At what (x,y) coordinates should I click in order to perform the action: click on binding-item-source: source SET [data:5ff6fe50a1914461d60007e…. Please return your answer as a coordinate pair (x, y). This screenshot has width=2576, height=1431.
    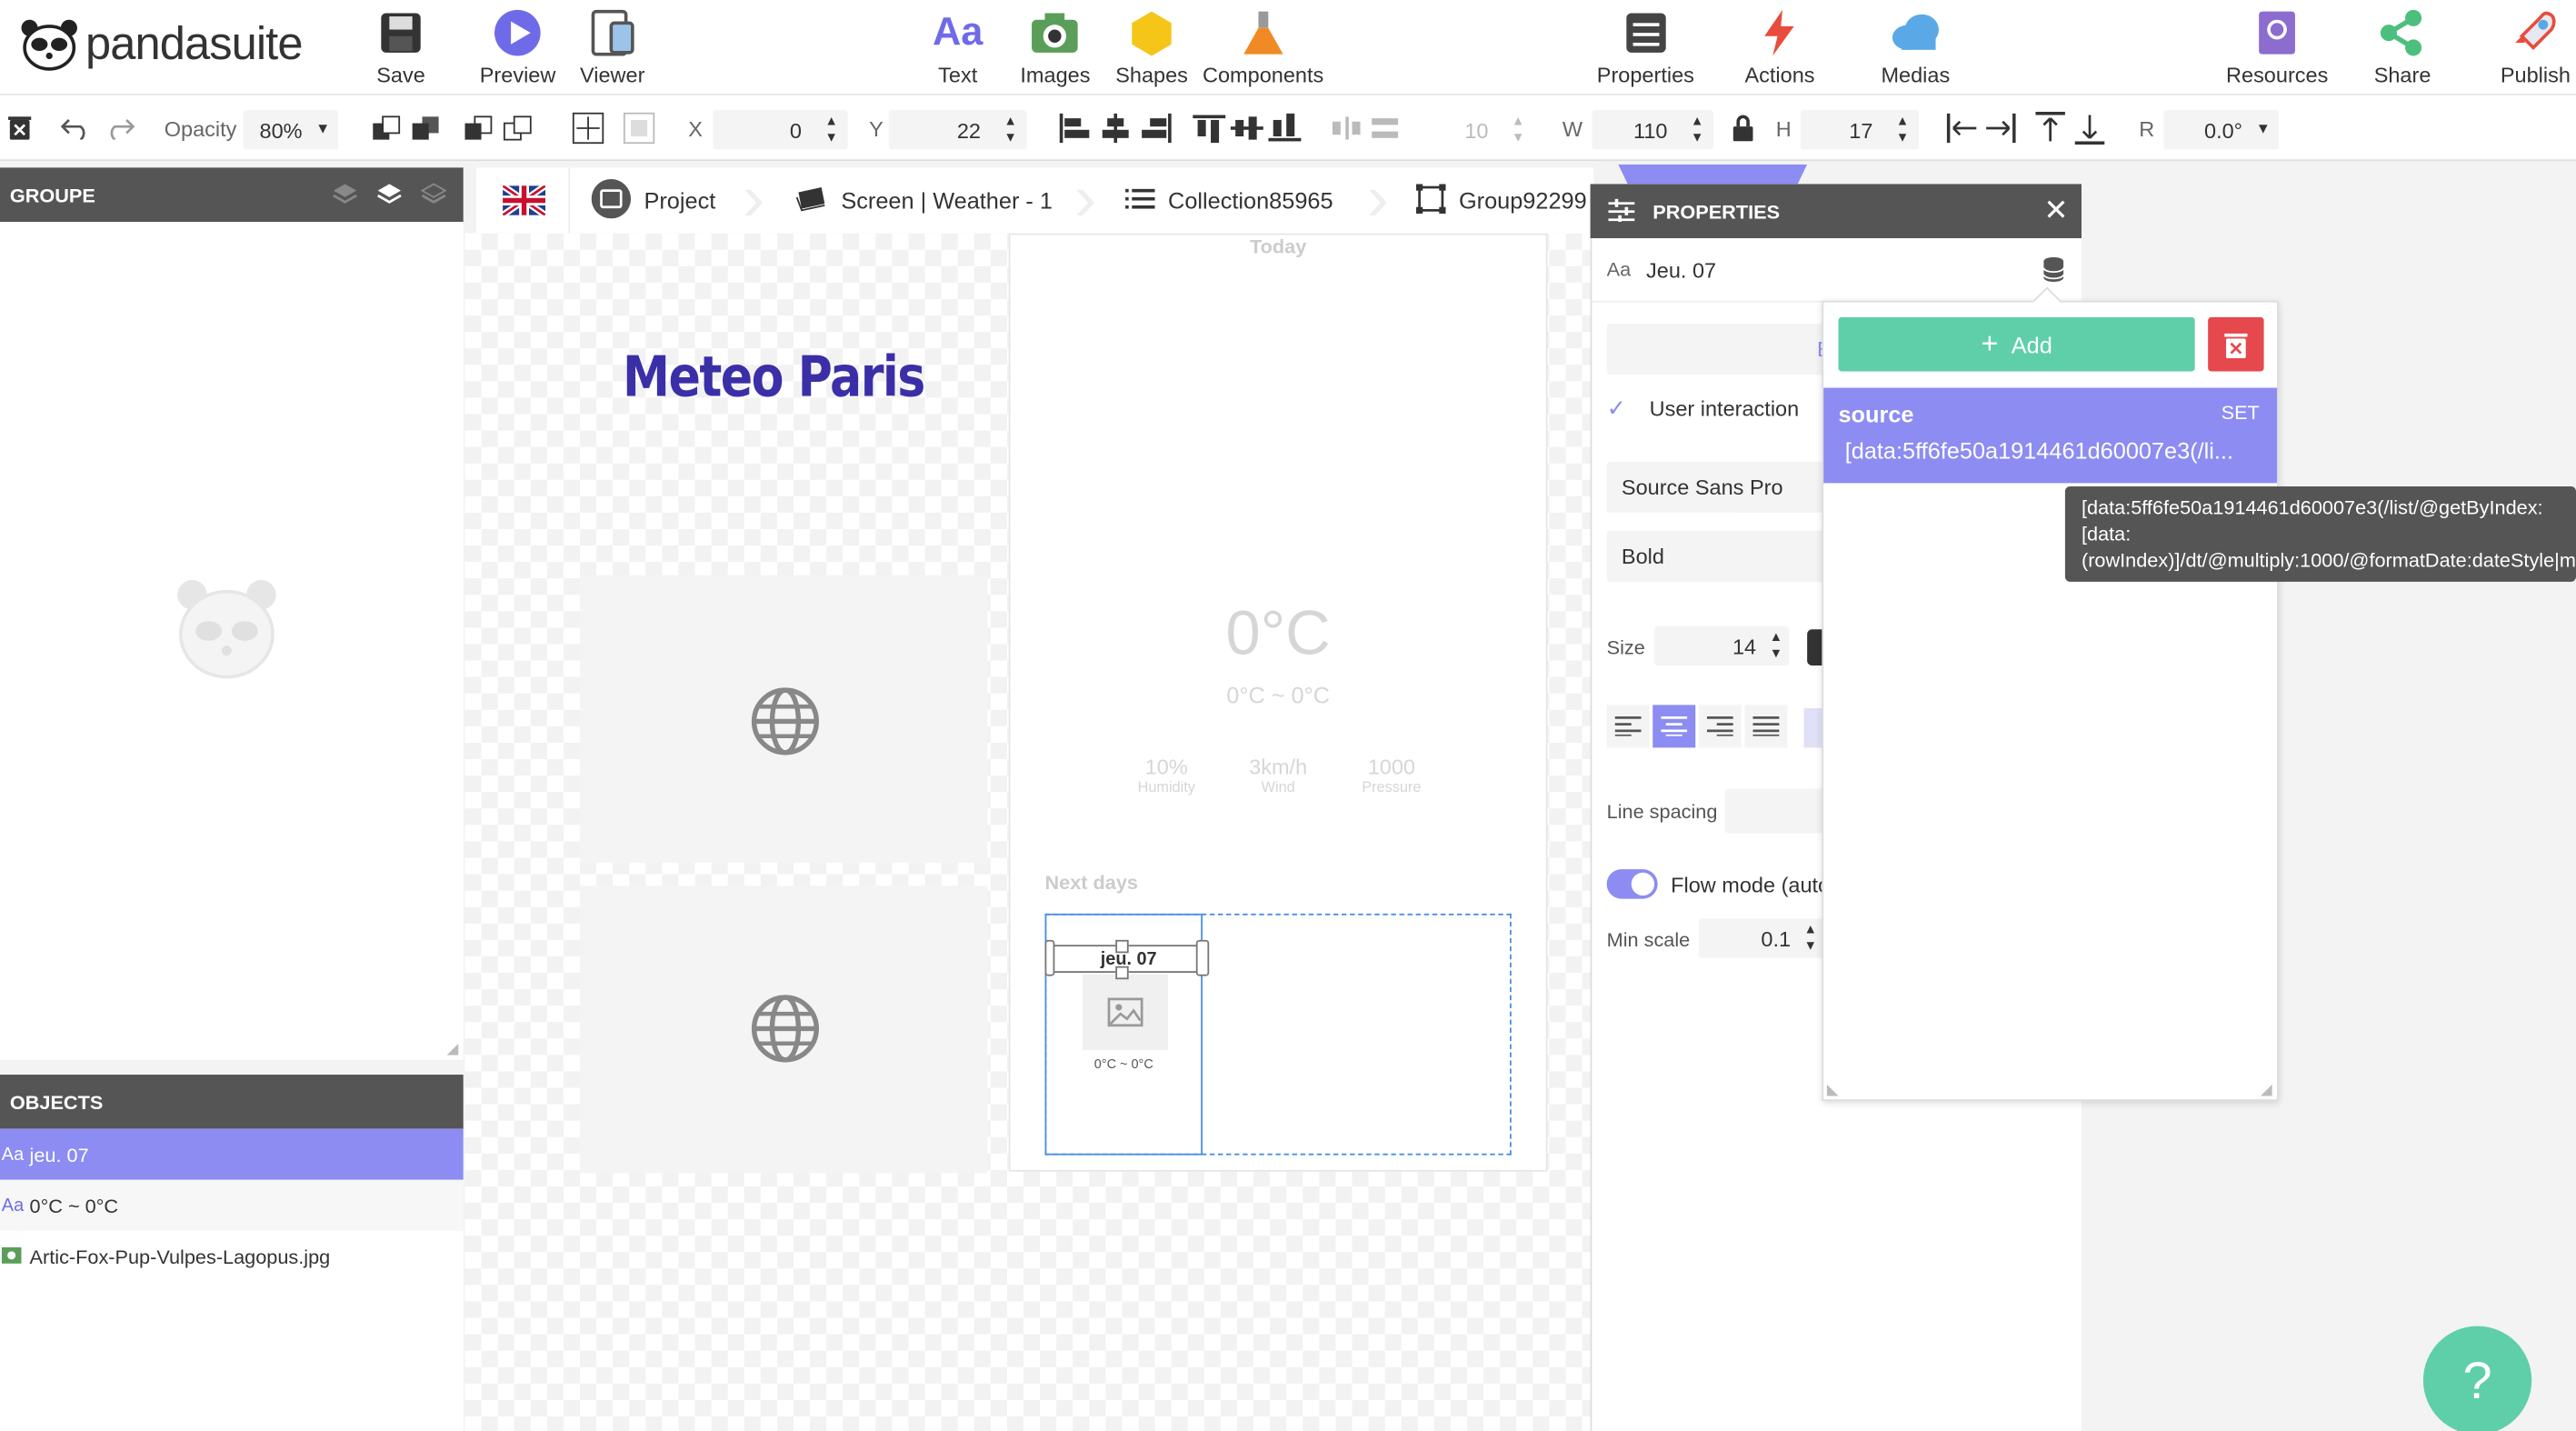
    Looking at the image, I should click on (2050, 435).